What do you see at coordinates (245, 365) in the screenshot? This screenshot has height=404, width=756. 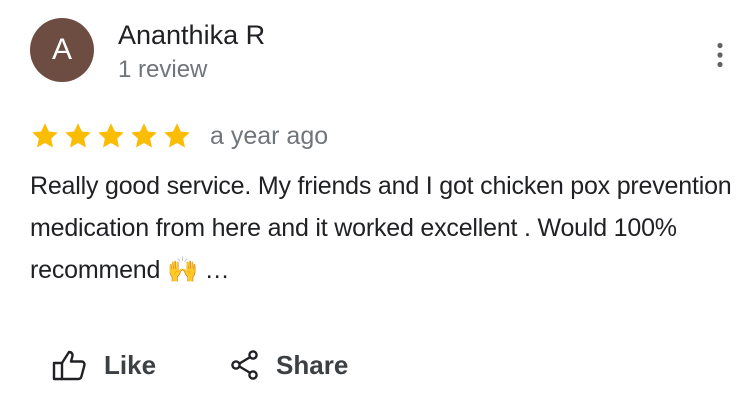 I see `share-icon` at bounding box center [245, 365].